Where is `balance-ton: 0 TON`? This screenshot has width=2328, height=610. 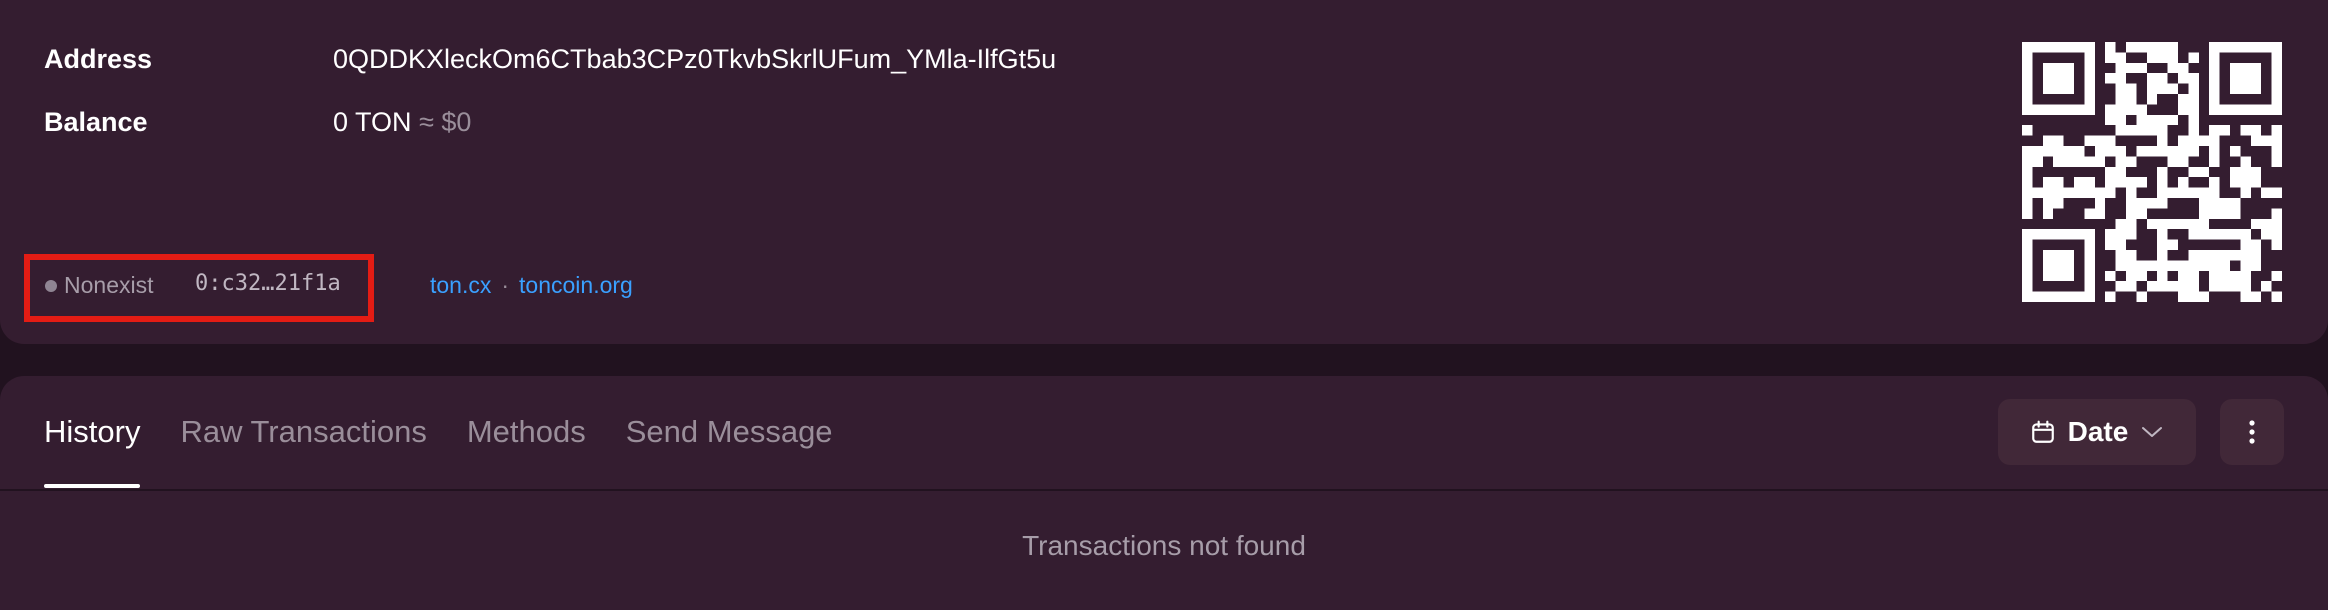 balance-ton: 0 TON is located at coordinates (372, 122).